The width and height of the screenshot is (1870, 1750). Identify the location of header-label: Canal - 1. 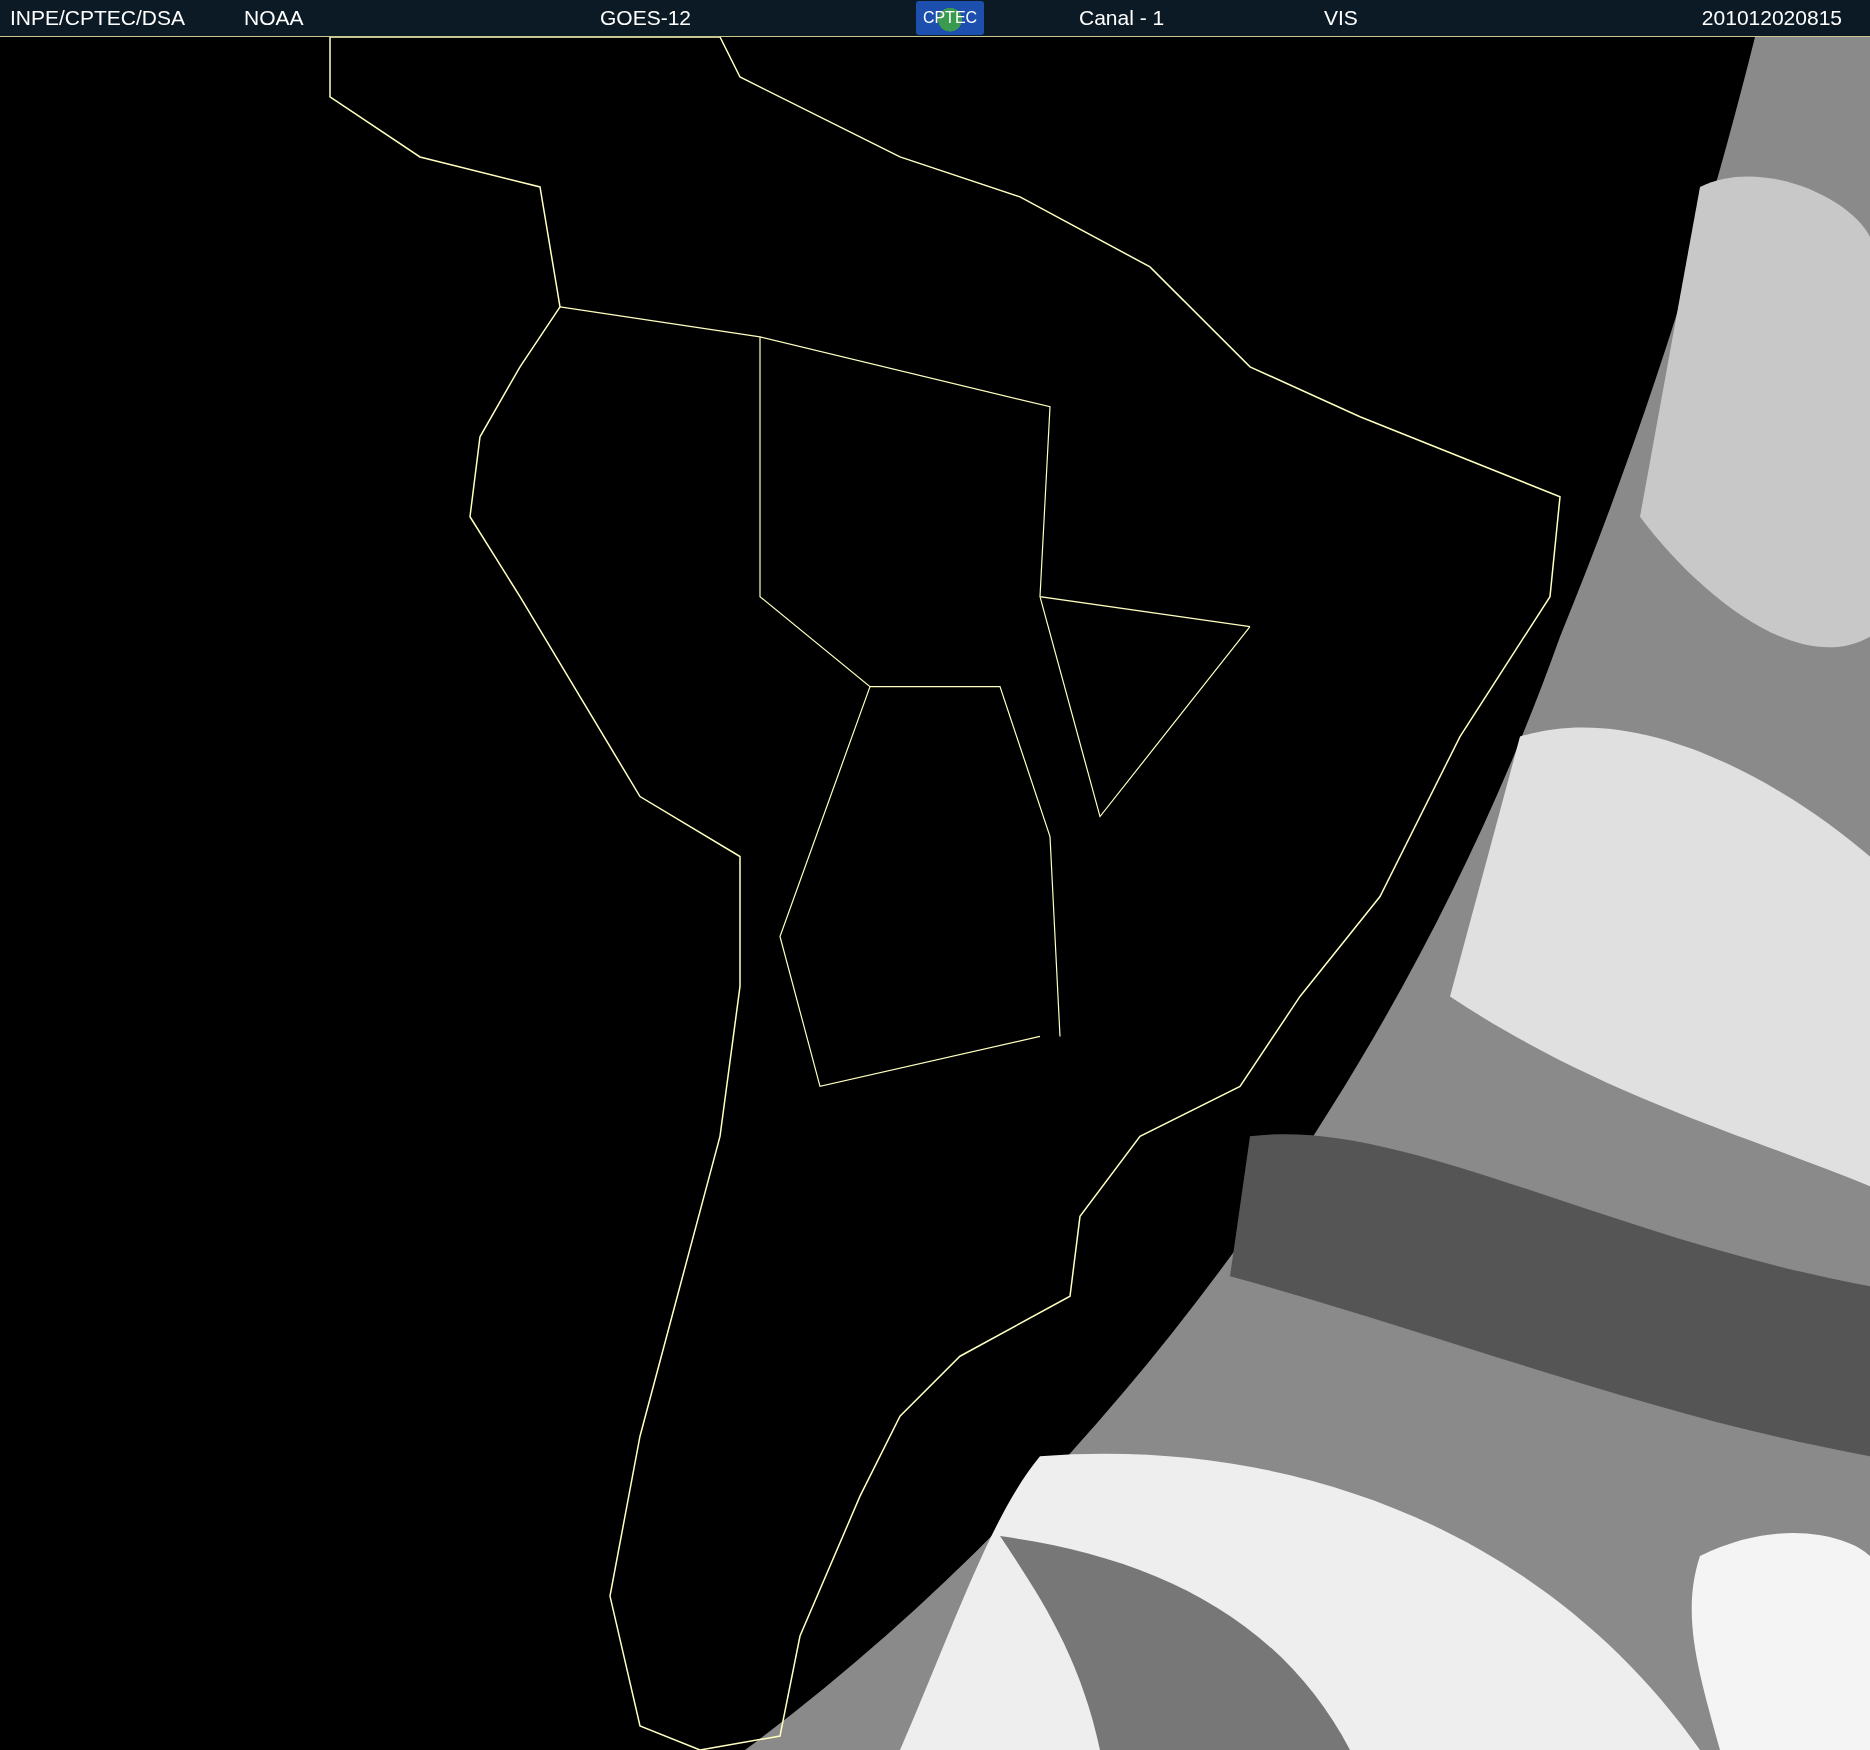
(1122, 18).